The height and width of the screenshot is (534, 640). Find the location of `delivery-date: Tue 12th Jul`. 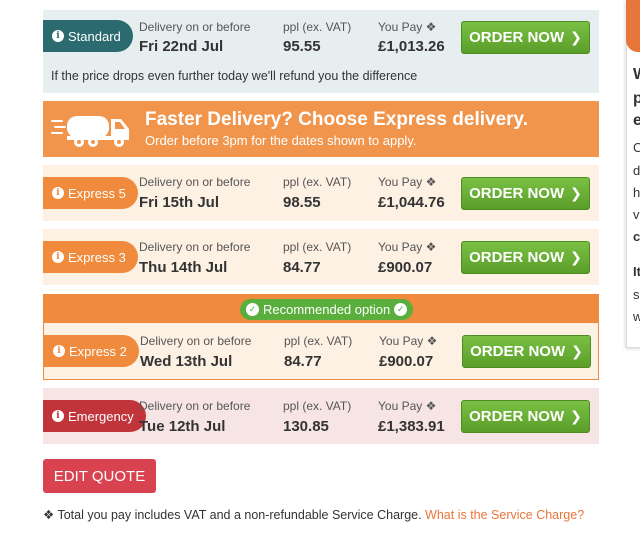

delivery-date: Tue 12th Jul is located at coordinates (182, 426).